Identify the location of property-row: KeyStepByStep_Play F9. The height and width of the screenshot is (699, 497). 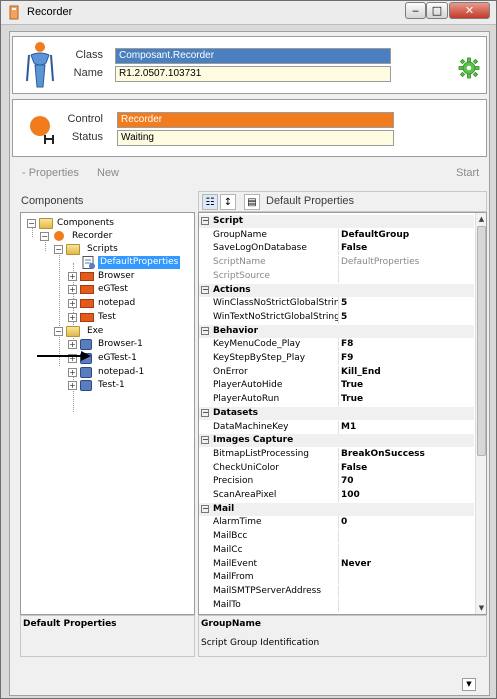
(336, 358).